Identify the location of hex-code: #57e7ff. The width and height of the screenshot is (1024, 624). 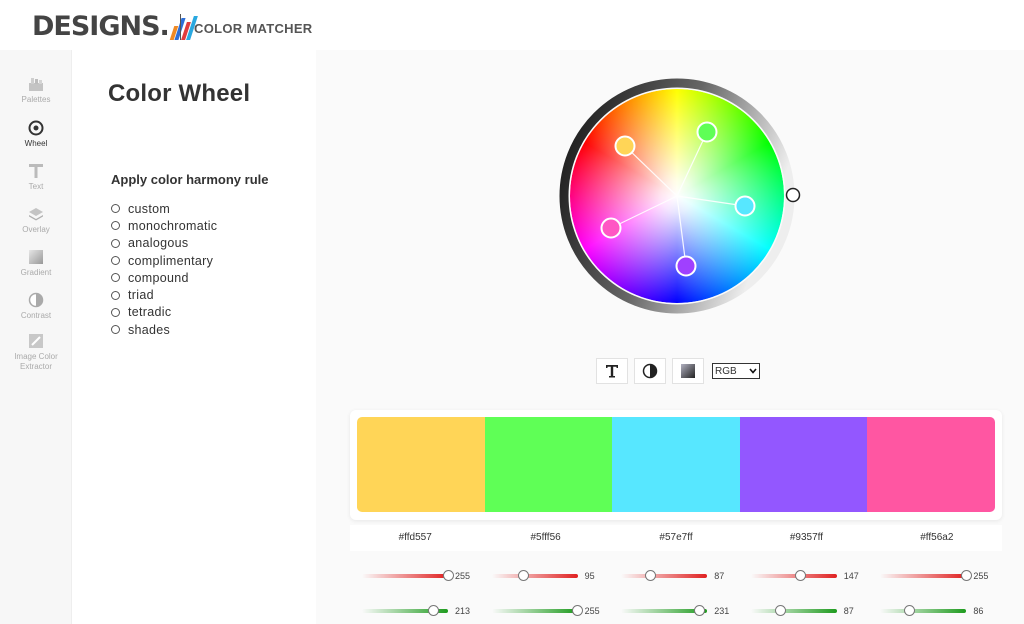
(676, 538).